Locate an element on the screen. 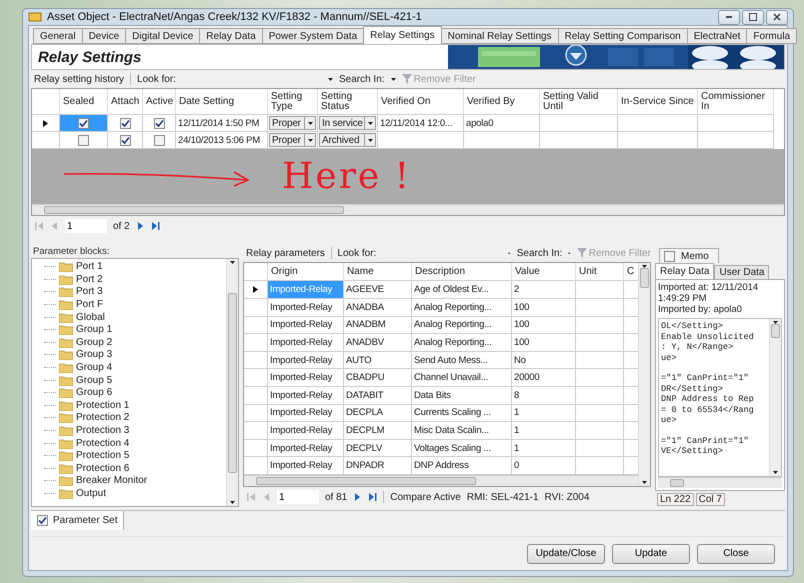 This screenshot has width=804, height=583. tree-item: Protection 6 is located at coordinates (103, 468).